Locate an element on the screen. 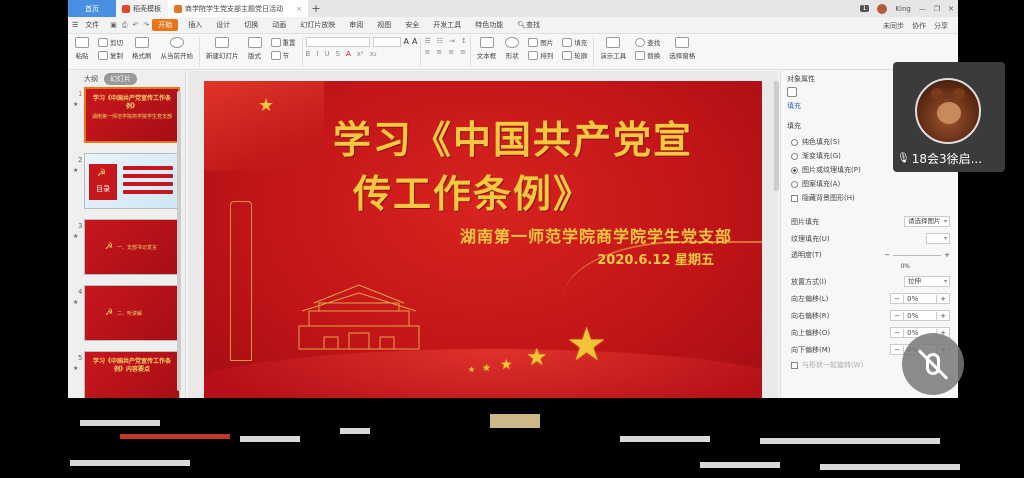  slide-subtitle: 湖南第一师范学院商学院学生党支部 is located at coordinates (596, 235).